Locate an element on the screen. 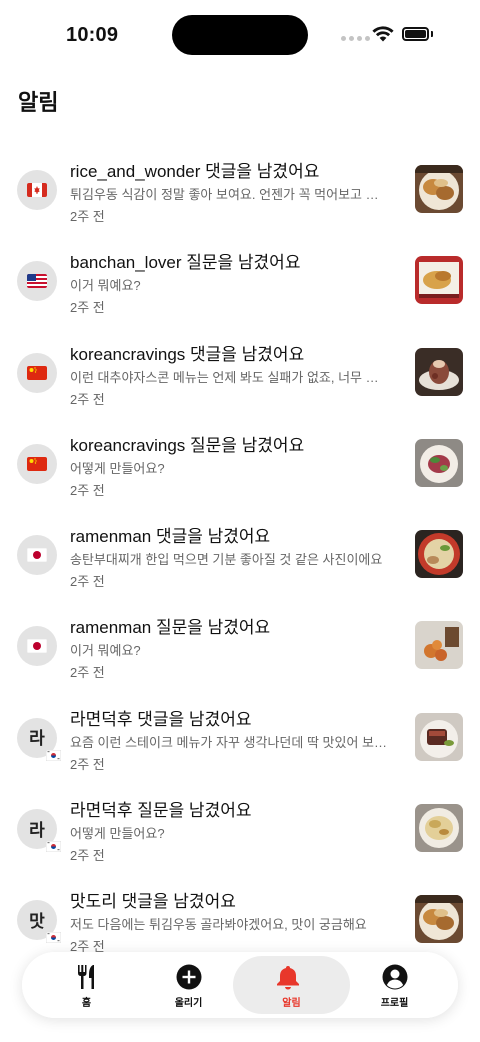  tab-home: 홈 is located at coordinates (86, 985).